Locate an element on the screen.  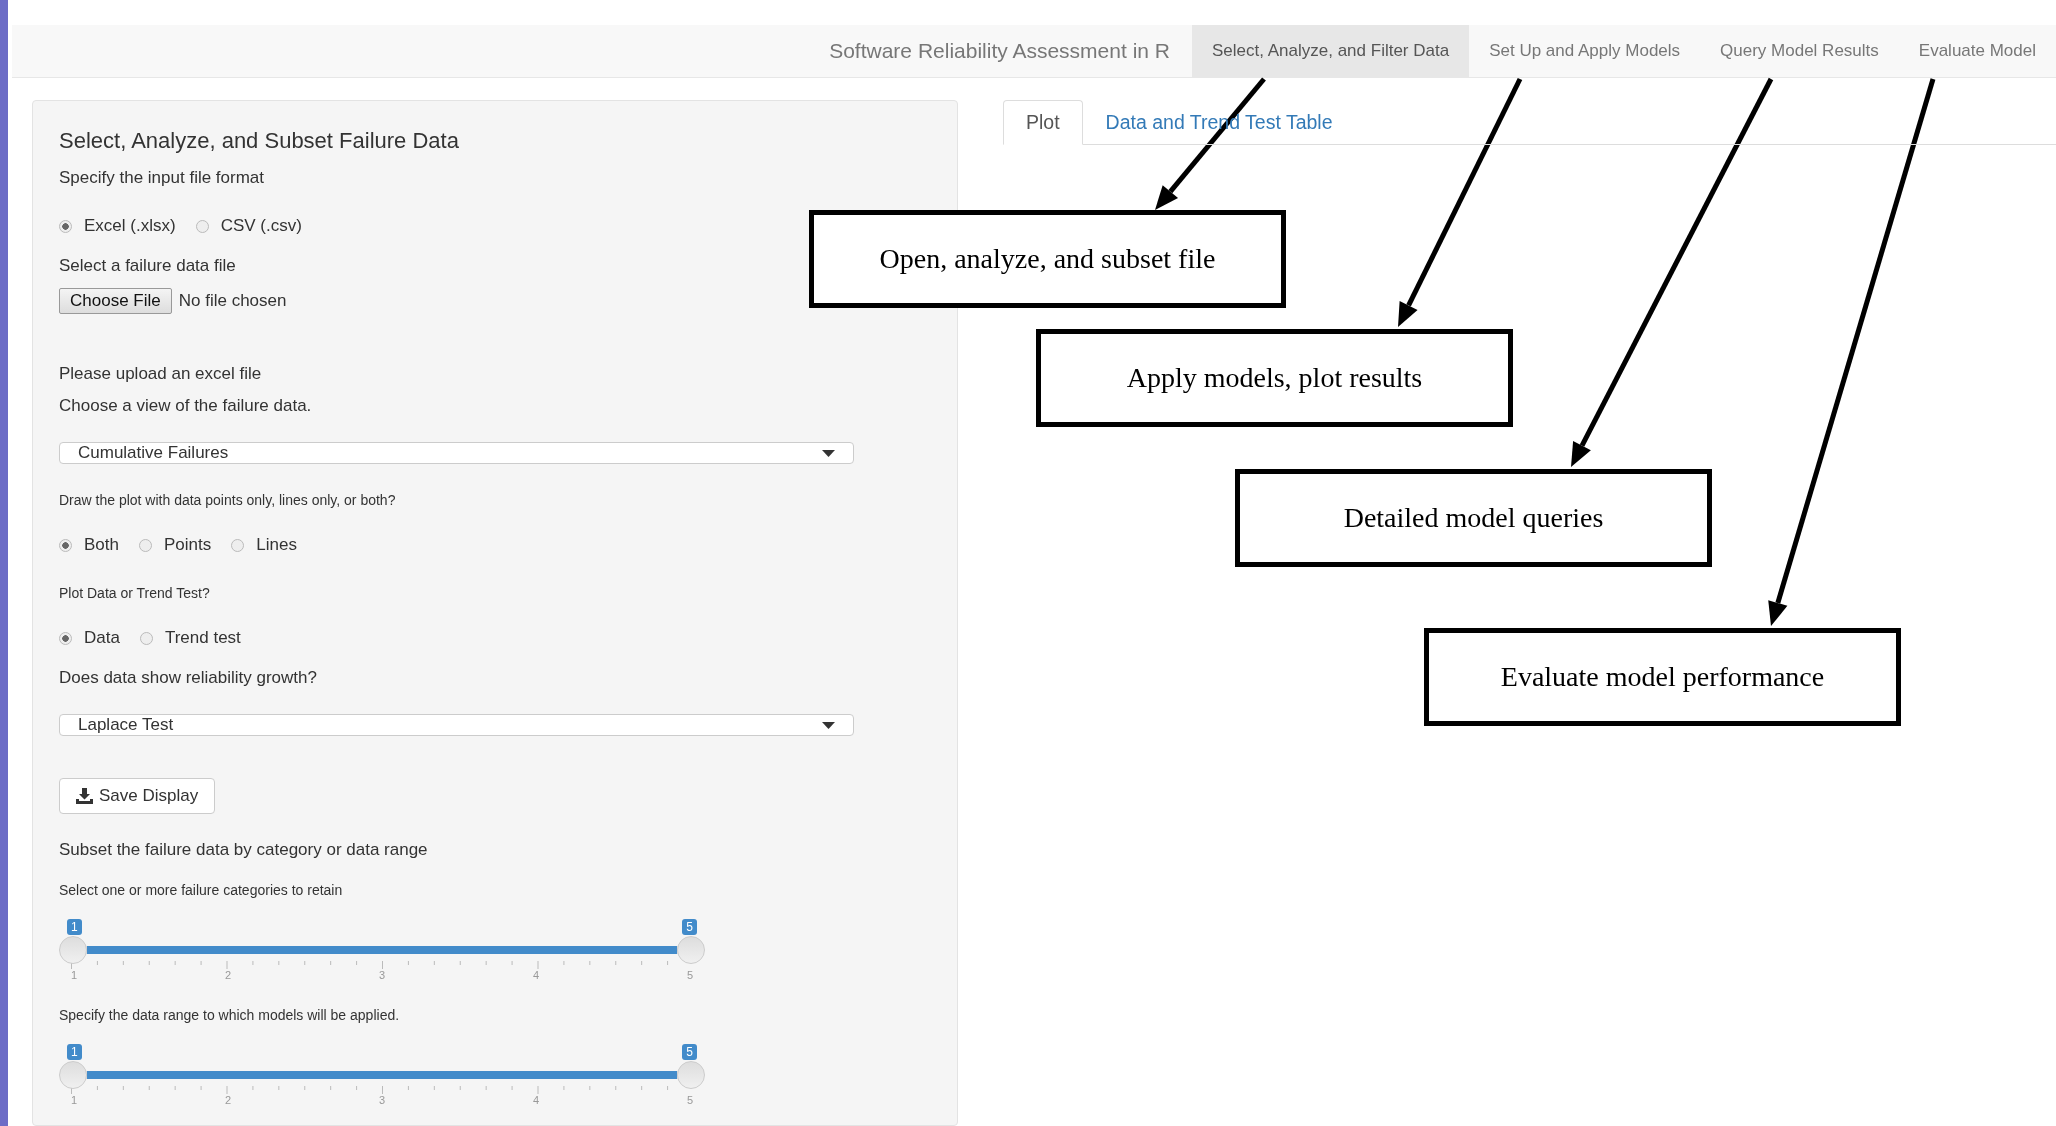
nav-tab: Set Up and Apply Models is located at coordinates (1585, 51).